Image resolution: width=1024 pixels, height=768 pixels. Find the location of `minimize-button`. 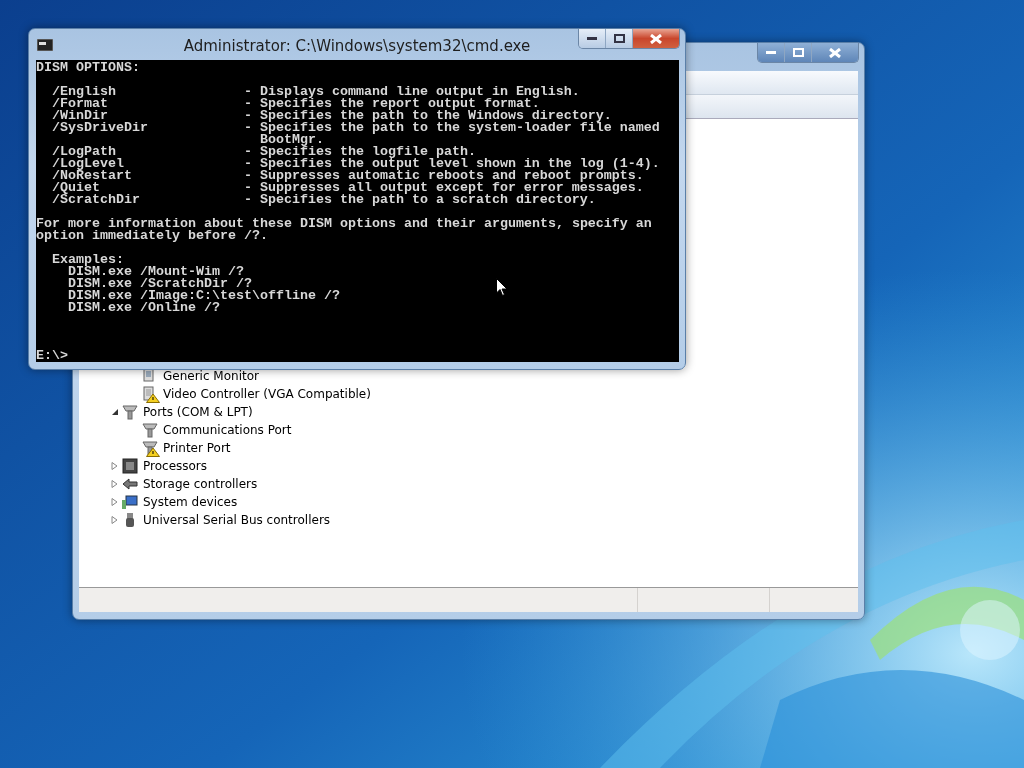

minimize-button is located at coordinates (592, 38).